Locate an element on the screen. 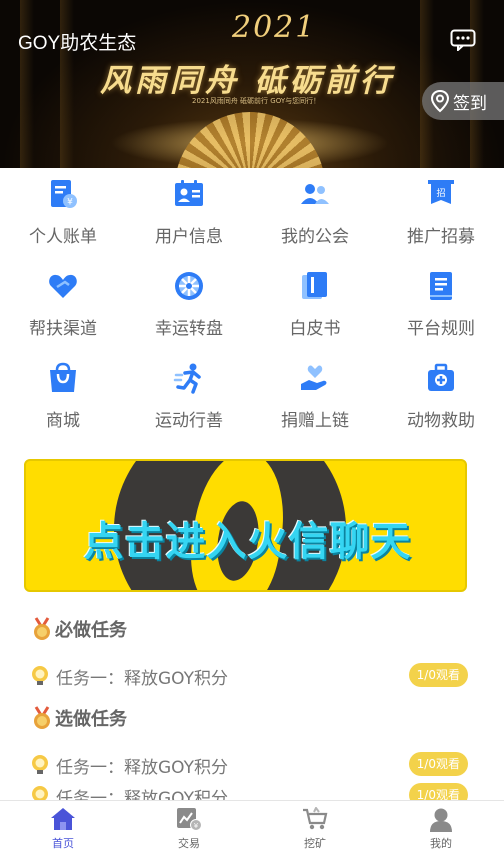 The image size is (504, 853). medical-kit-icon is located at coordinates (441, 377).